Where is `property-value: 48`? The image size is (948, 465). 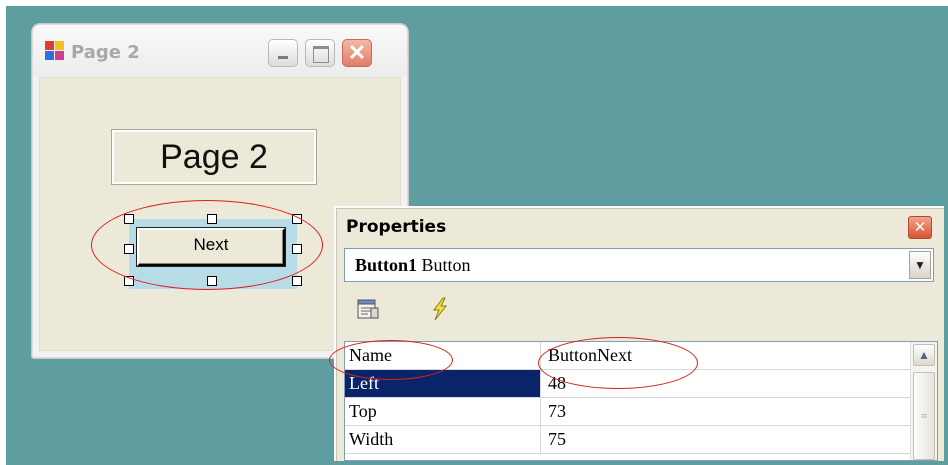
property-value: 48 is located at coordinates (727, 383).